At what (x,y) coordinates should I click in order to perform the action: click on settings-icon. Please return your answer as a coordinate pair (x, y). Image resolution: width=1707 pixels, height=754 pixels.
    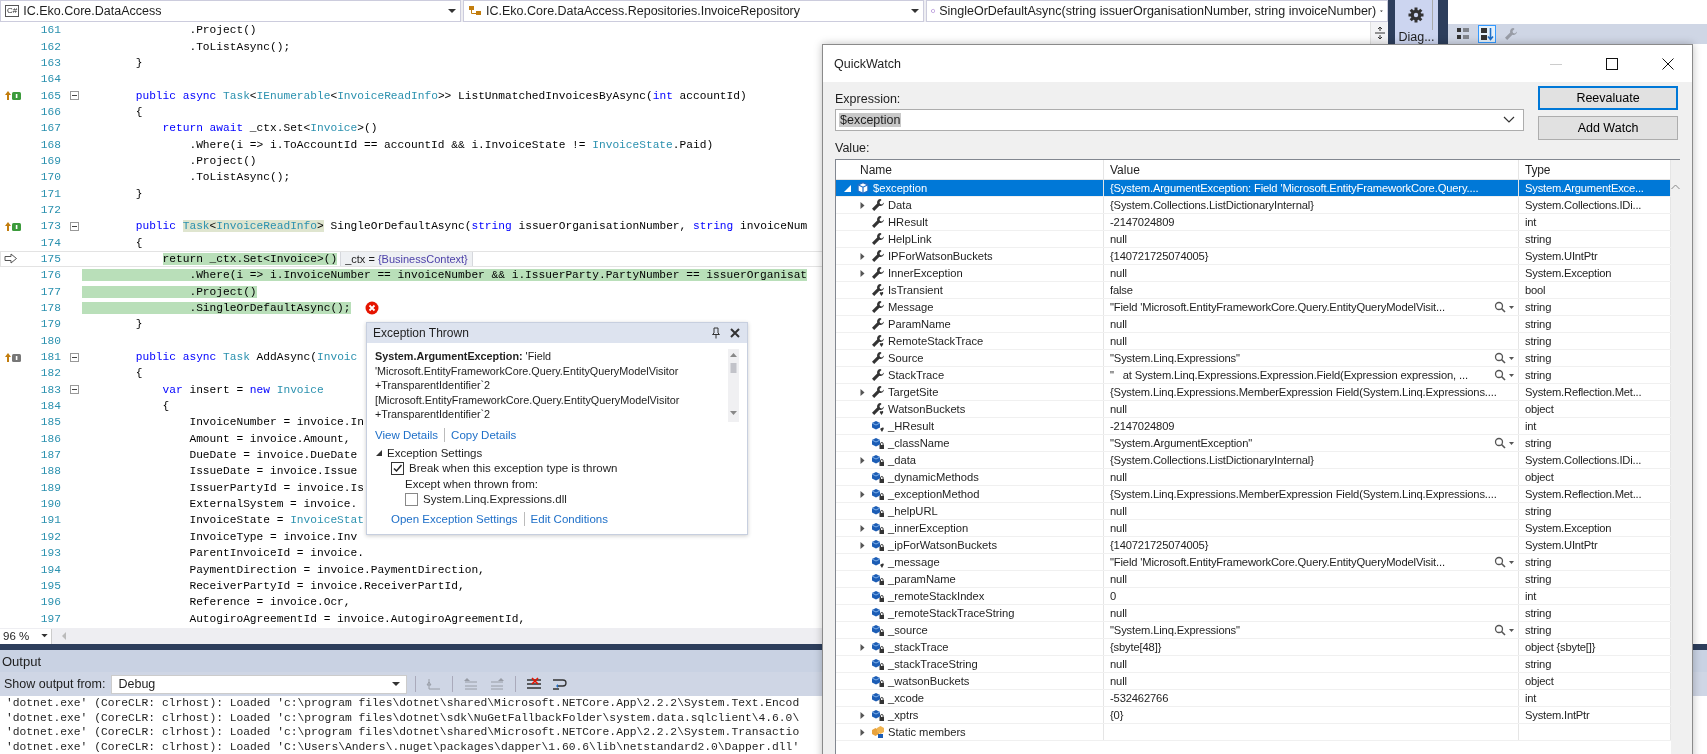
    Looking at the image, I should click on (1416, 15).